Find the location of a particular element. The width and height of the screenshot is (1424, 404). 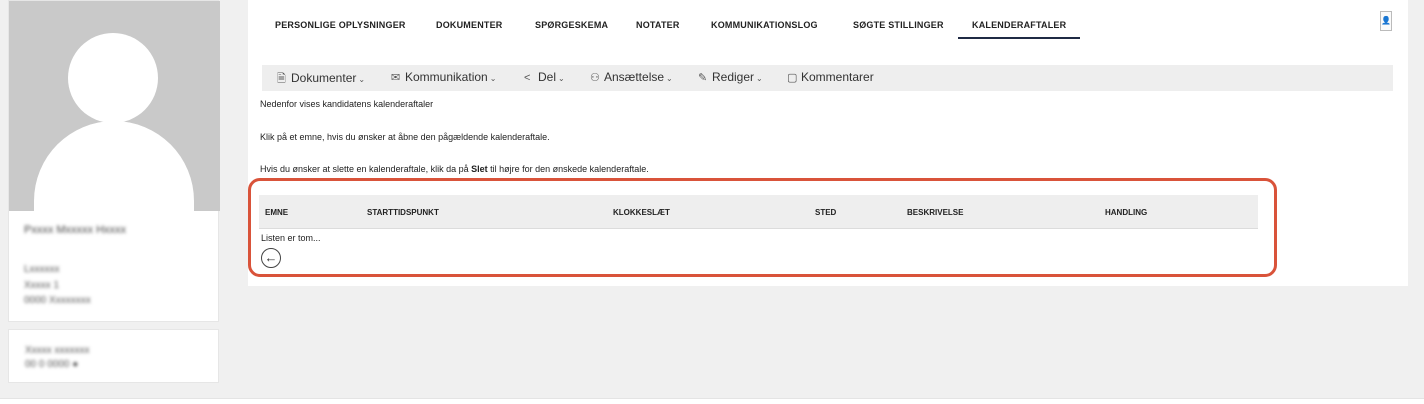

tab-kommunikationslog: KOMMUNIKATIONSLOG is located at coordinates (764, 25).